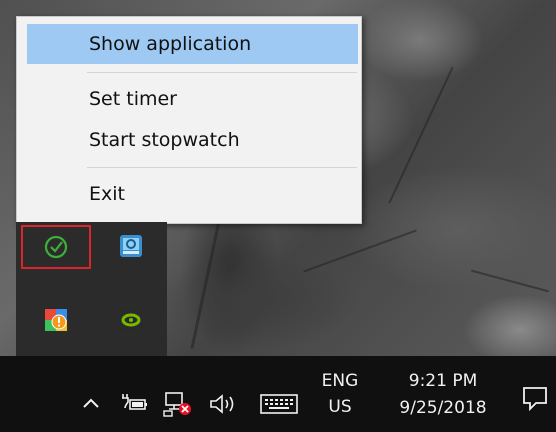  I want to click on language-region: US, so click(340, 407).